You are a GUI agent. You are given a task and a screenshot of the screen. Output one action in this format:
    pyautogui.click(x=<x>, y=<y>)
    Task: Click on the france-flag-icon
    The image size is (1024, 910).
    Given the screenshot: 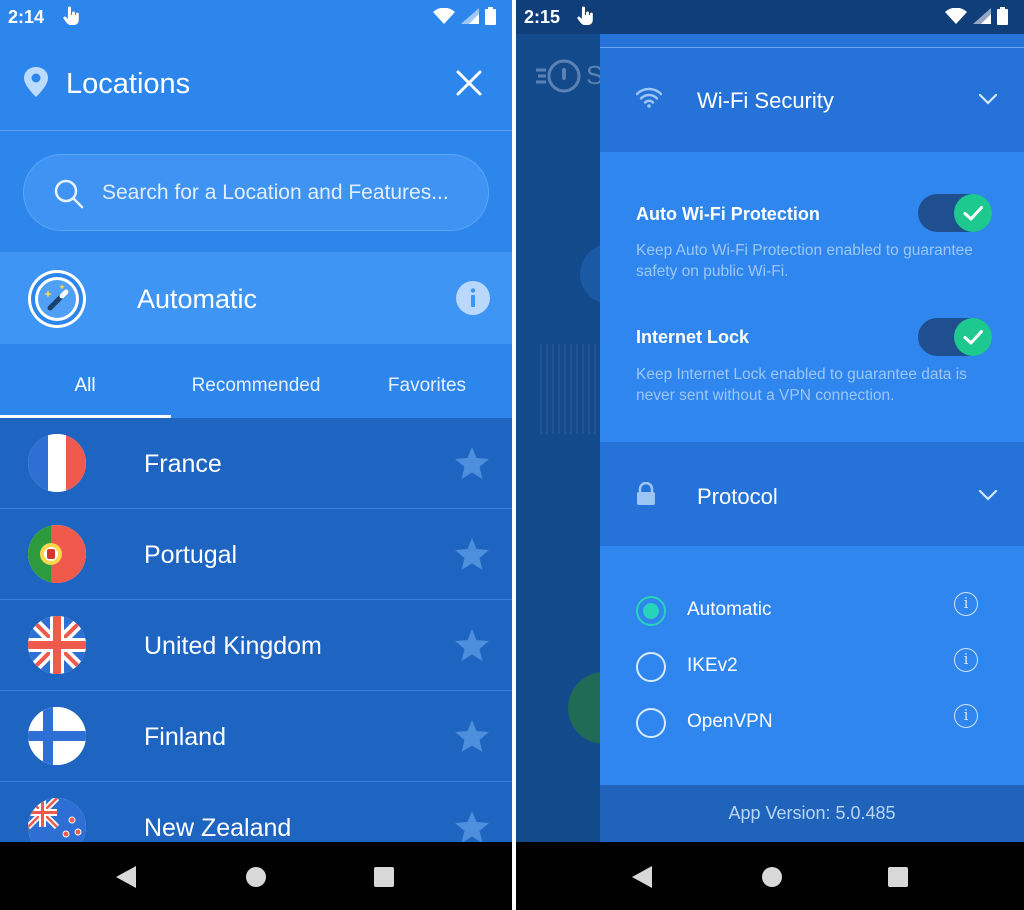 What is the action you would take?
    pyautogui.click(x=57, y=463)
    